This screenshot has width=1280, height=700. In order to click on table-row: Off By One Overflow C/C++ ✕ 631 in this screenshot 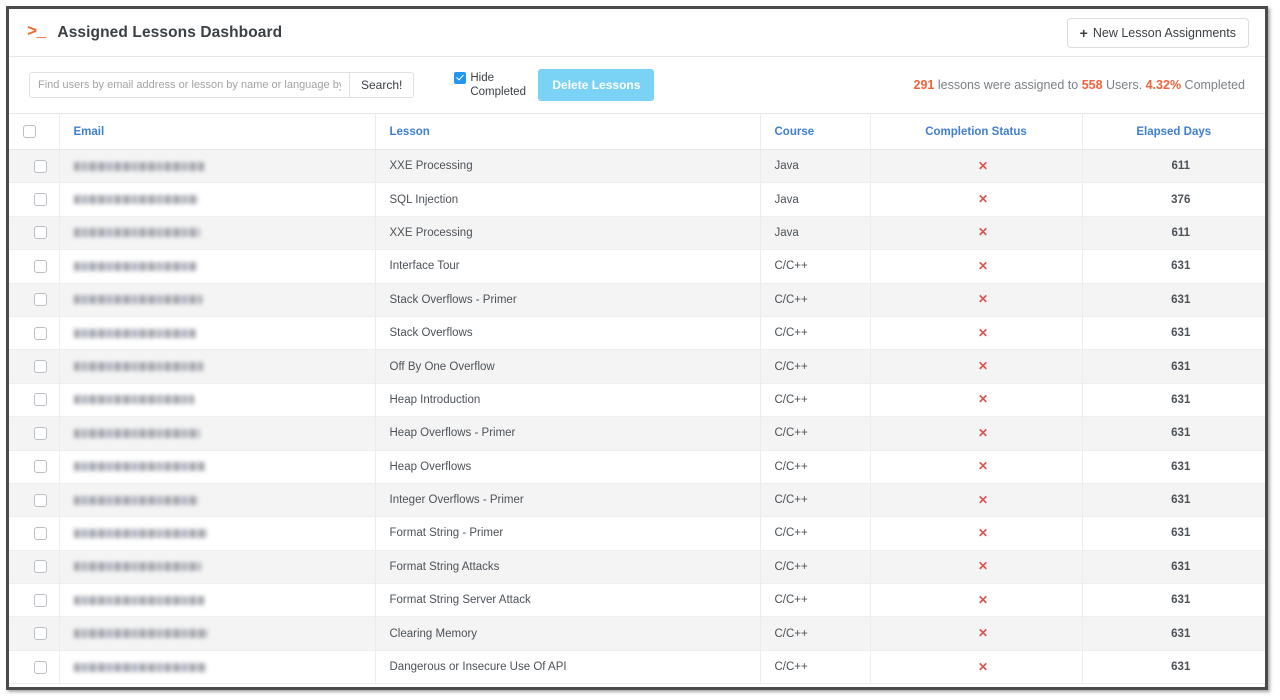, I will do `click(637, 366)`.